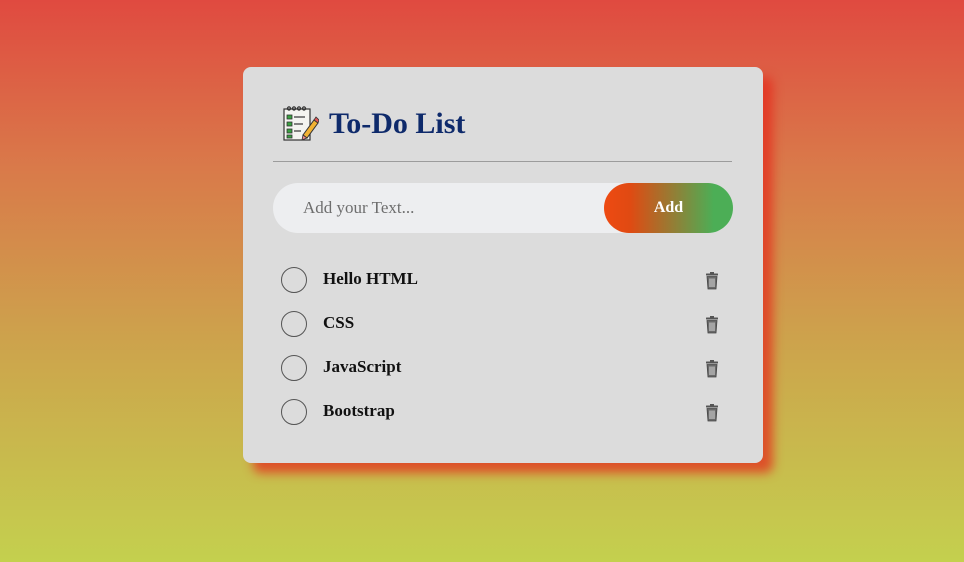 This screenshot has height=562, width=964. Describe the element at coordinates (443, 208) in the screenshot. I see `task-input` at that location.